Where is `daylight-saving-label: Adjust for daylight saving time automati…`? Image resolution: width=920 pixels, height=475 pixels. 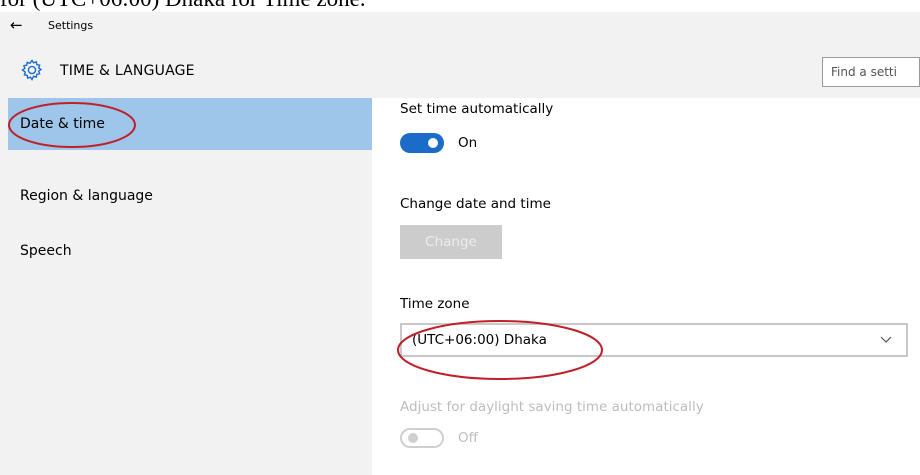
daylight-saving-label: Adjust for daylight saving time automati… is located at coordinates (552, 407).